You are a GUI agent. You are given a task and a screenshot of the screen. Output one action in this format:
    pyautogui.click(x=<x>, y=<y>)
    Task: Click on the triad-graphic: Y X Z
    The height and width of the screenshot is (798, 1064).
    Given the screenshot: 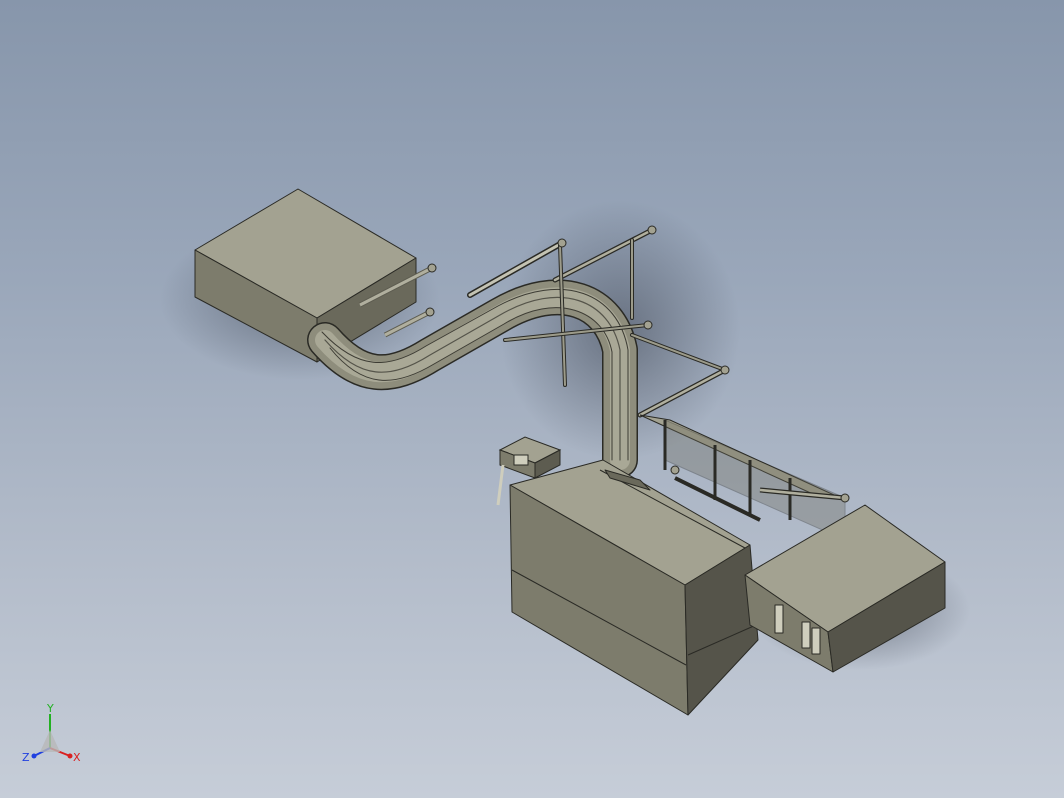 What is the action you would take?
    pyautogui.click(x=51, y=733)
    